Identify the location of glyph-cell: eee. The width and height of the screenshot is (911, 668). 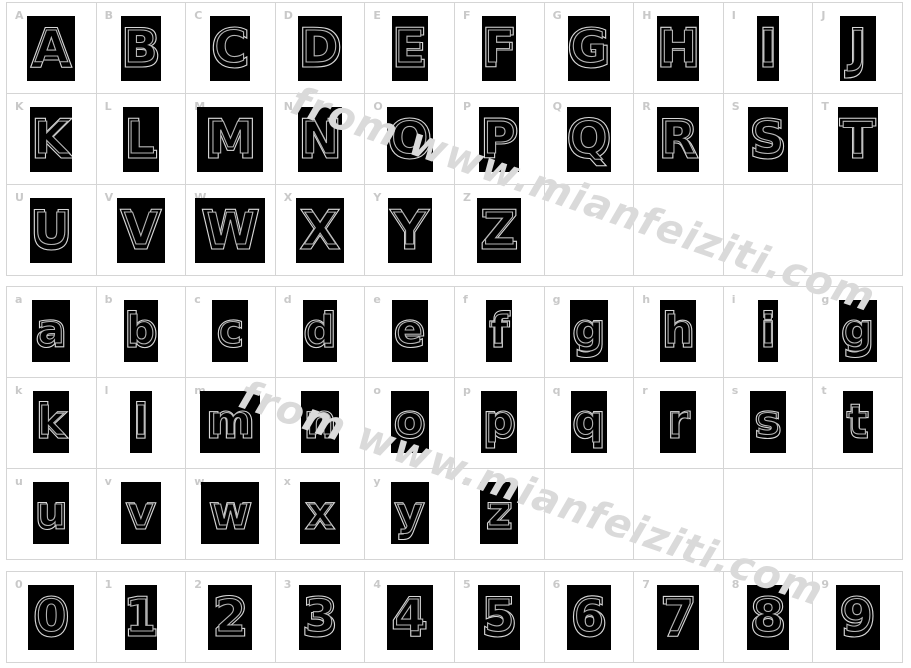
(410, 332).